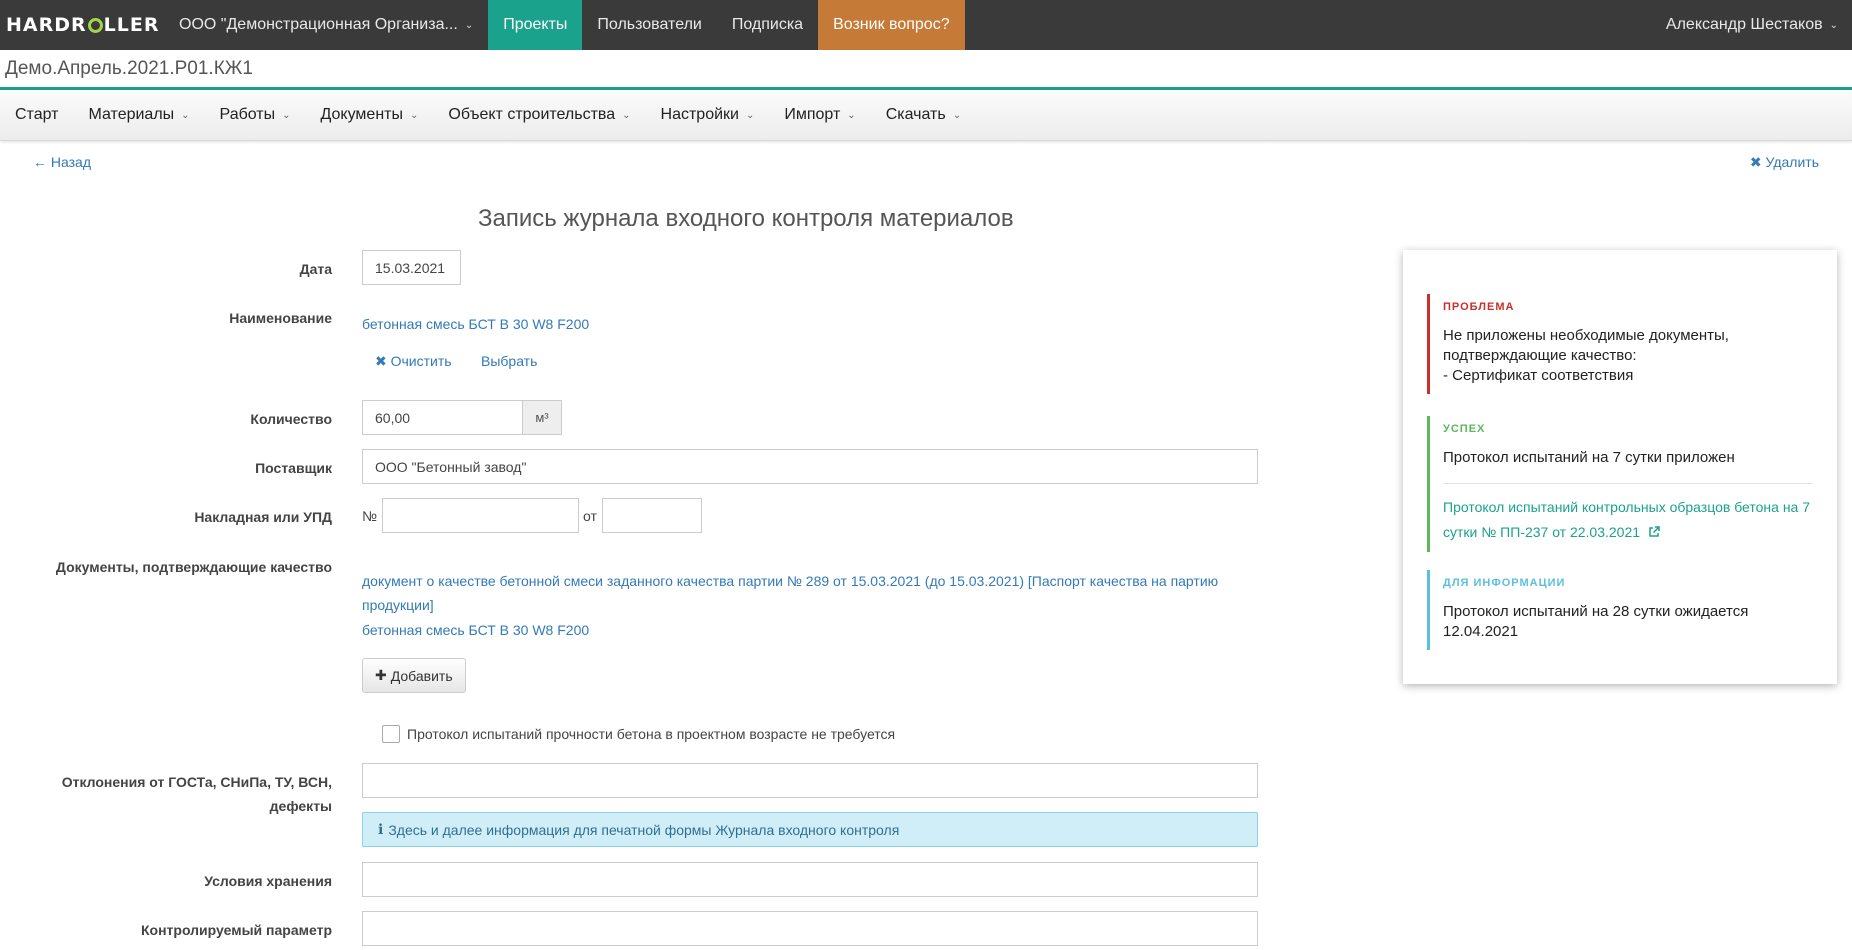  I want to click on divider, so click(1628, 483).